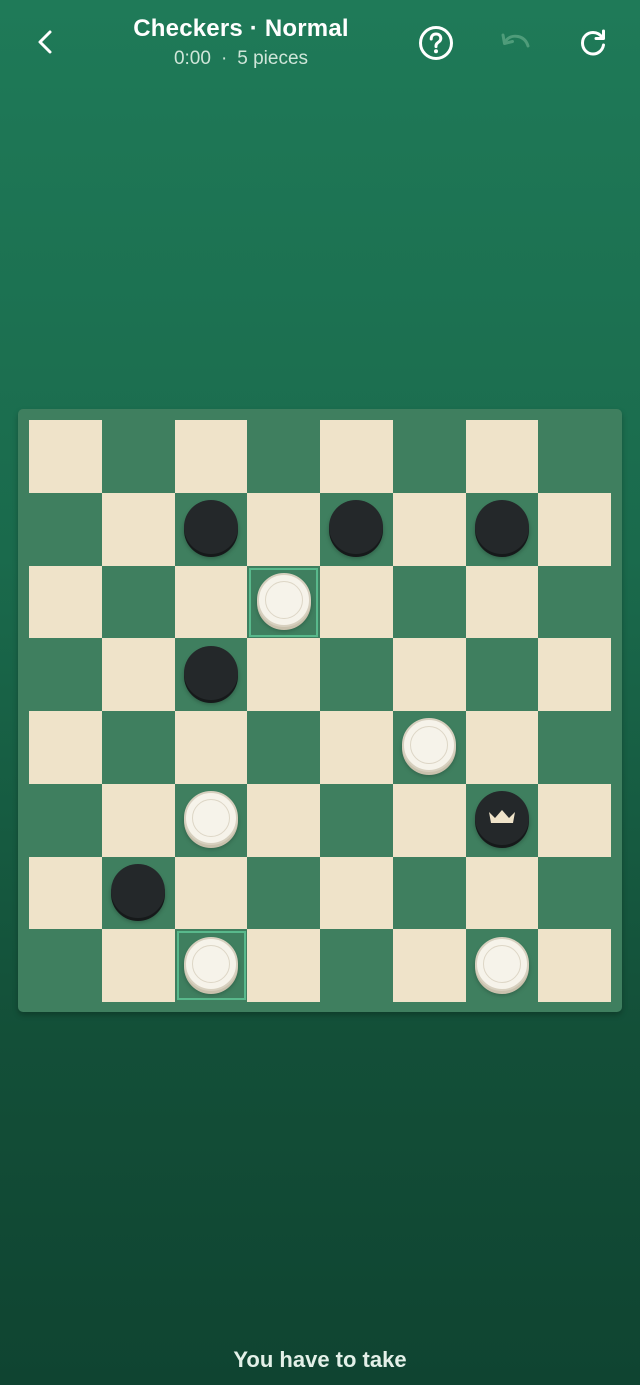 This screenshot has height=1385, width=640. Describe the element at coordinates (241, 43) in the screenshot. I see `game-title-block: Checkers · Normal 0:00 · 5 pieces` at that location.